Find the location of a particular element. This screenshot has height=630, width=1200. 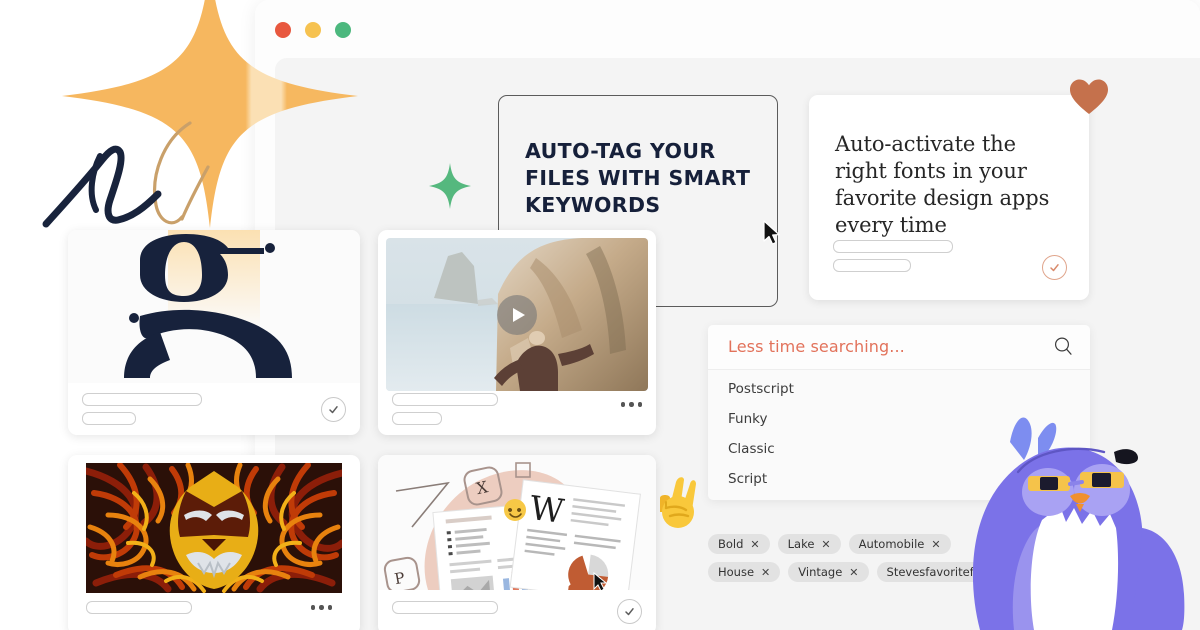

tag-label: Automobile is located at coordinates (891, 544).